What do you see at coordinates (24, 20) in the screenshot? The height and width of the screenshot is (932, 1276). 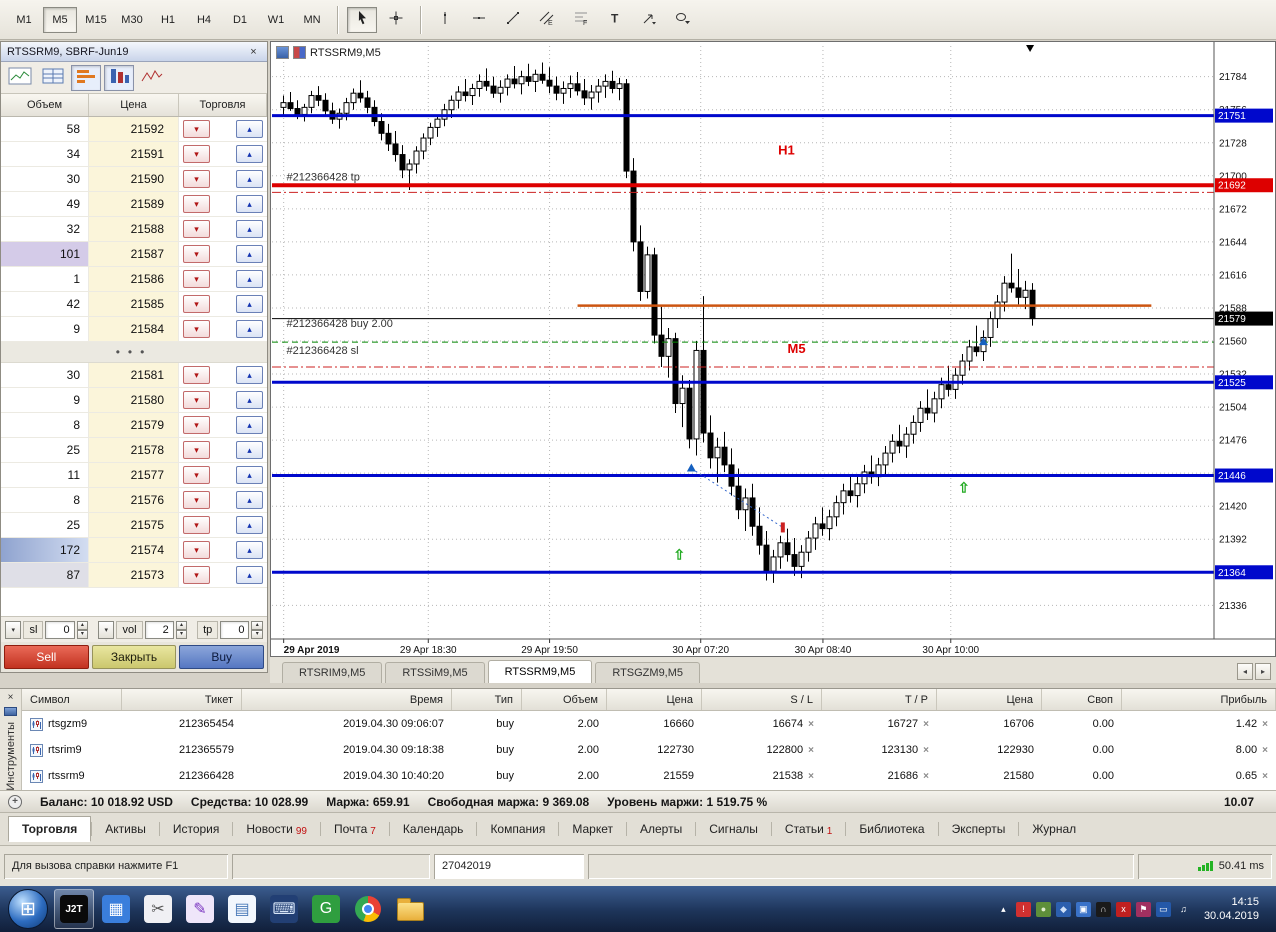 I see `timeframe-button-m1: M1` at bounding box center [24, 20].